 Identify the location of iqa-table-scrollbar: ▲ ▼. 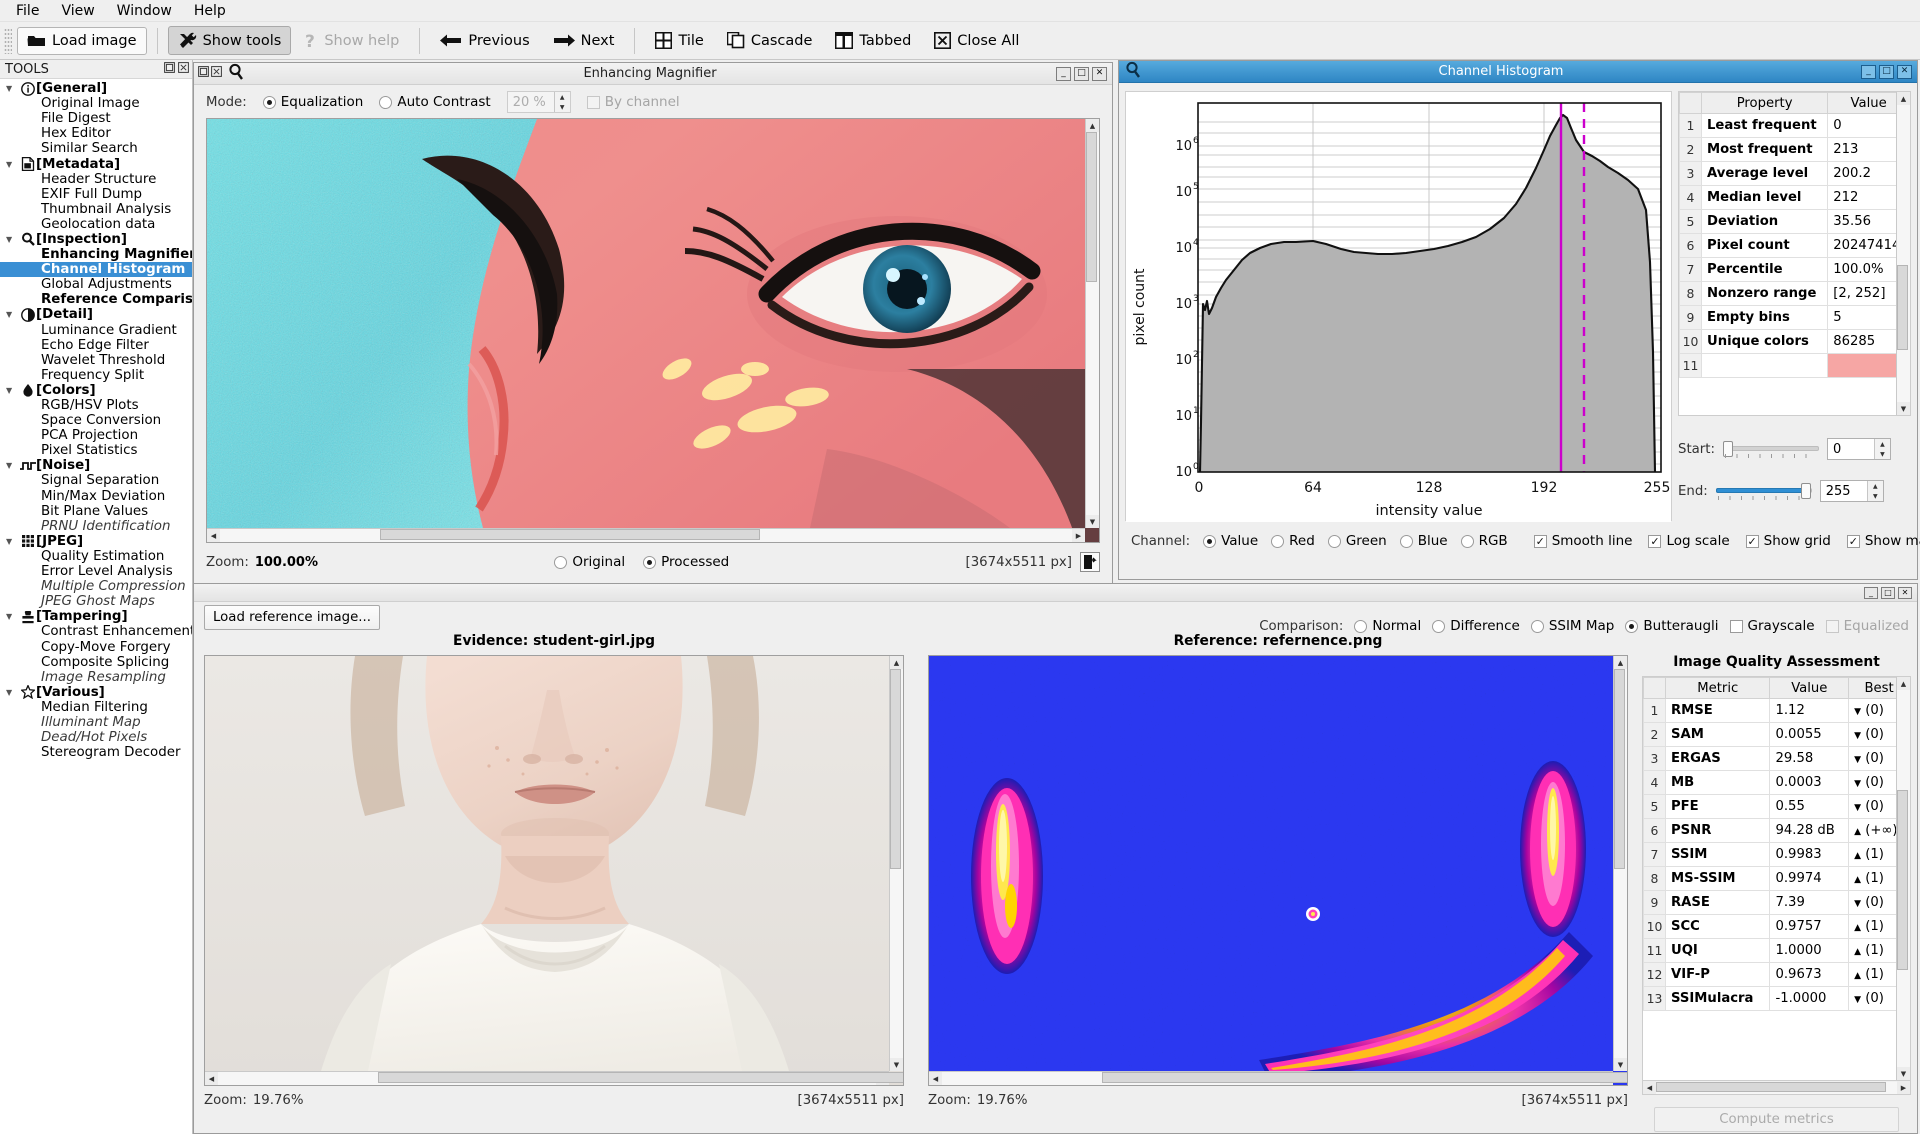
(1903, 878).